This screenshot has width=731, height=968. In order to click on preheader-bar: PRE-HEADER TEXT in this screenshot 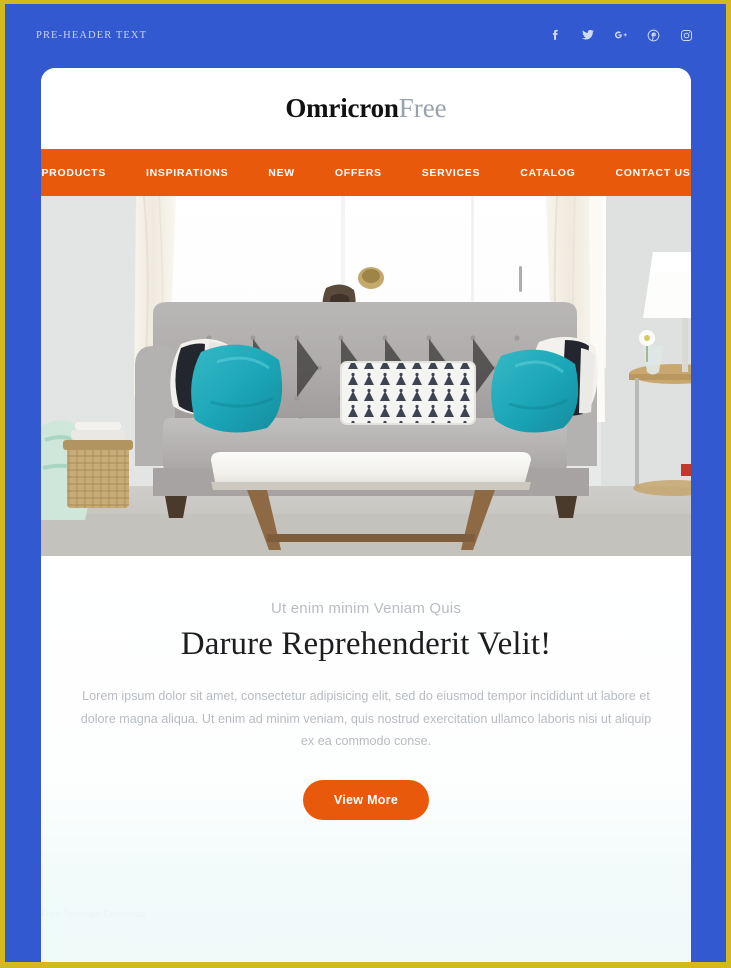, I will do `click(365, 35)`.